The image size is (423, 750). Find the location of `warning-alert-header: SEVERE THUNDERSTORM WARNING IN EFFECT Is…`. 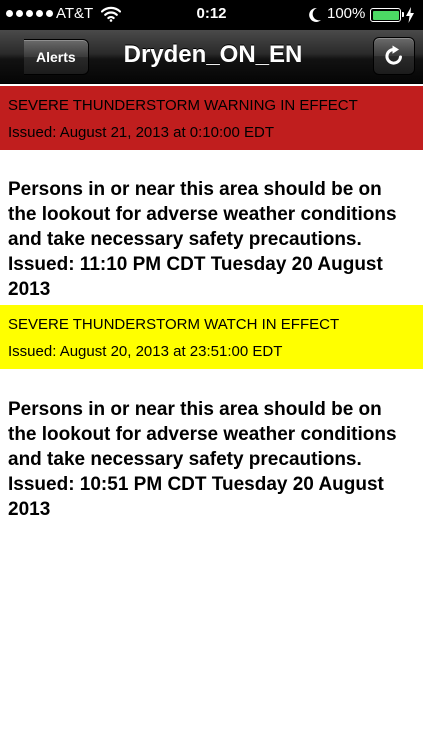

warning-alert-header: SEVERE THUNDERSTORM WARNING IN EFFECT Is… is located at coordinates (211, 118).